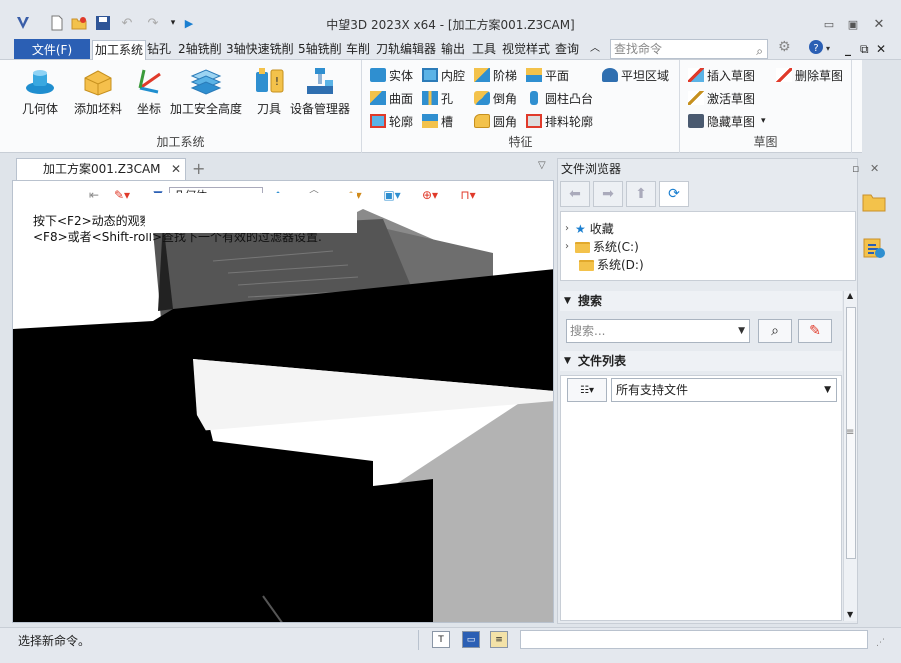  I want to click on doc-minimize-button: _, so click(848, 50).